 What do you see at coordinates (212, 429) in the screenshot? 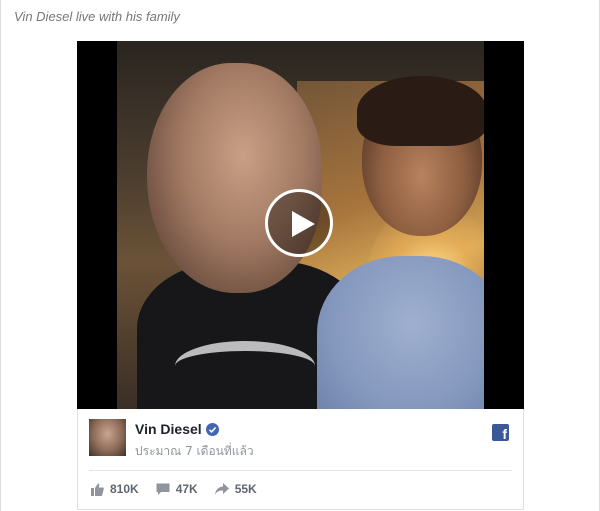
I see `verified-badge-icon` at bounding box center [212, 429].